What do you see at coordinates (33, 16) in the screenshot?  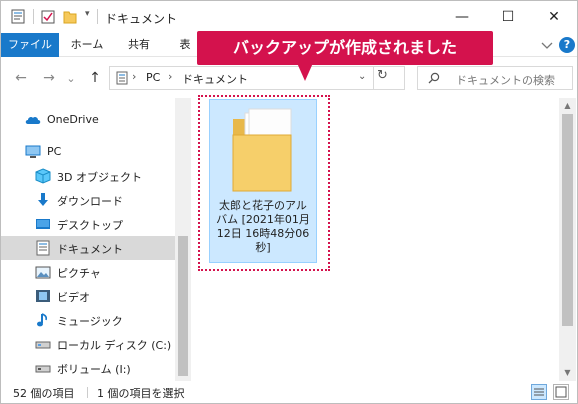 I see `quick-access-separator` at bounding box center [33, 16].